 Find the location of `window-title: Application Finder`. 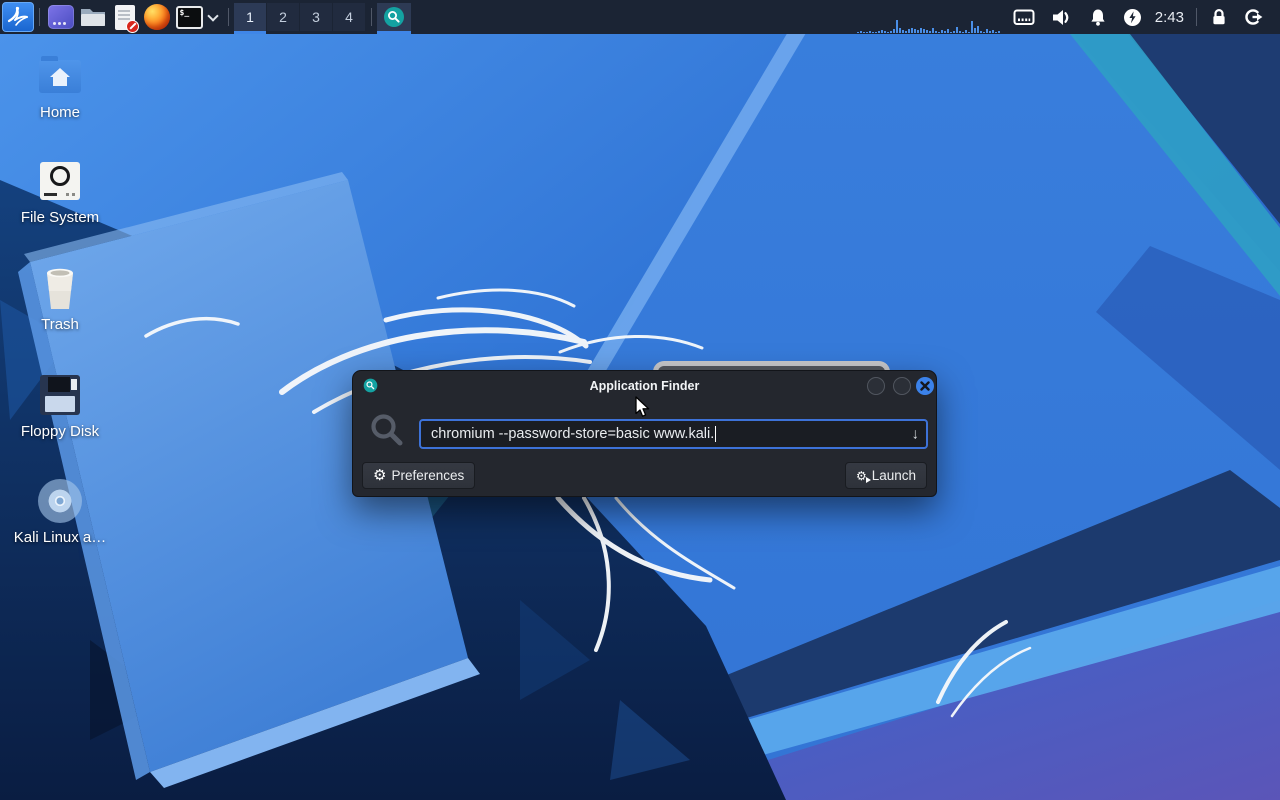

window-title: Application Finder is located at coordinates (644, 386).